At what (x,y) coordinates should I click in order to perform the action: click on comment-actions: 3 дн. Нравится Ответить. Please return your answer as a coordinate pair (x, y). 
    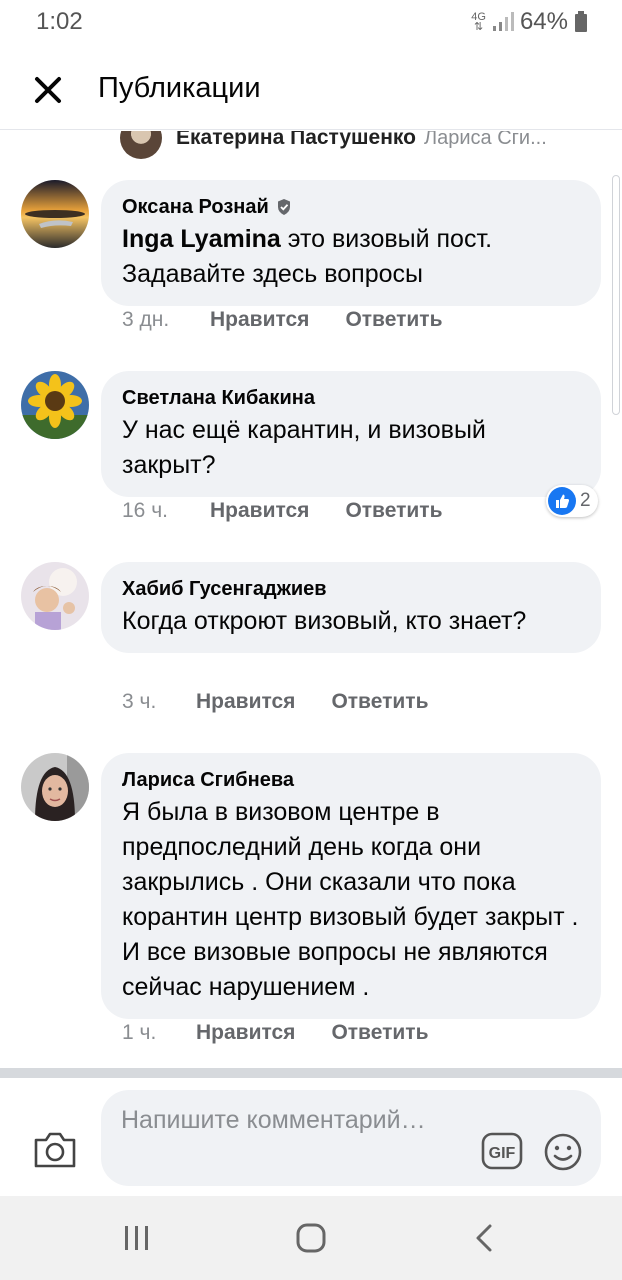
    Looking at the image, I should click on (282, 320).